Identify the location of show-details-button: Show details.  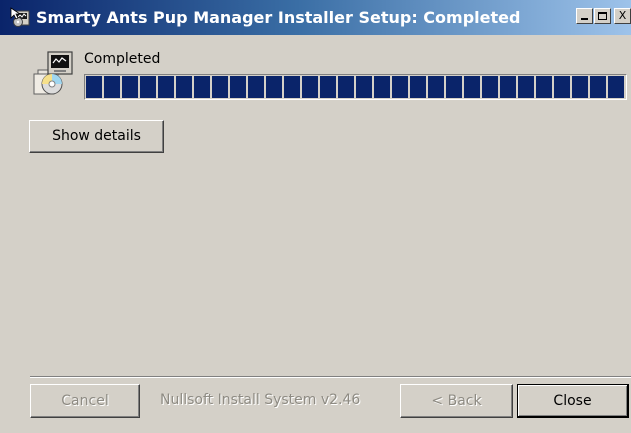
(96, 136).